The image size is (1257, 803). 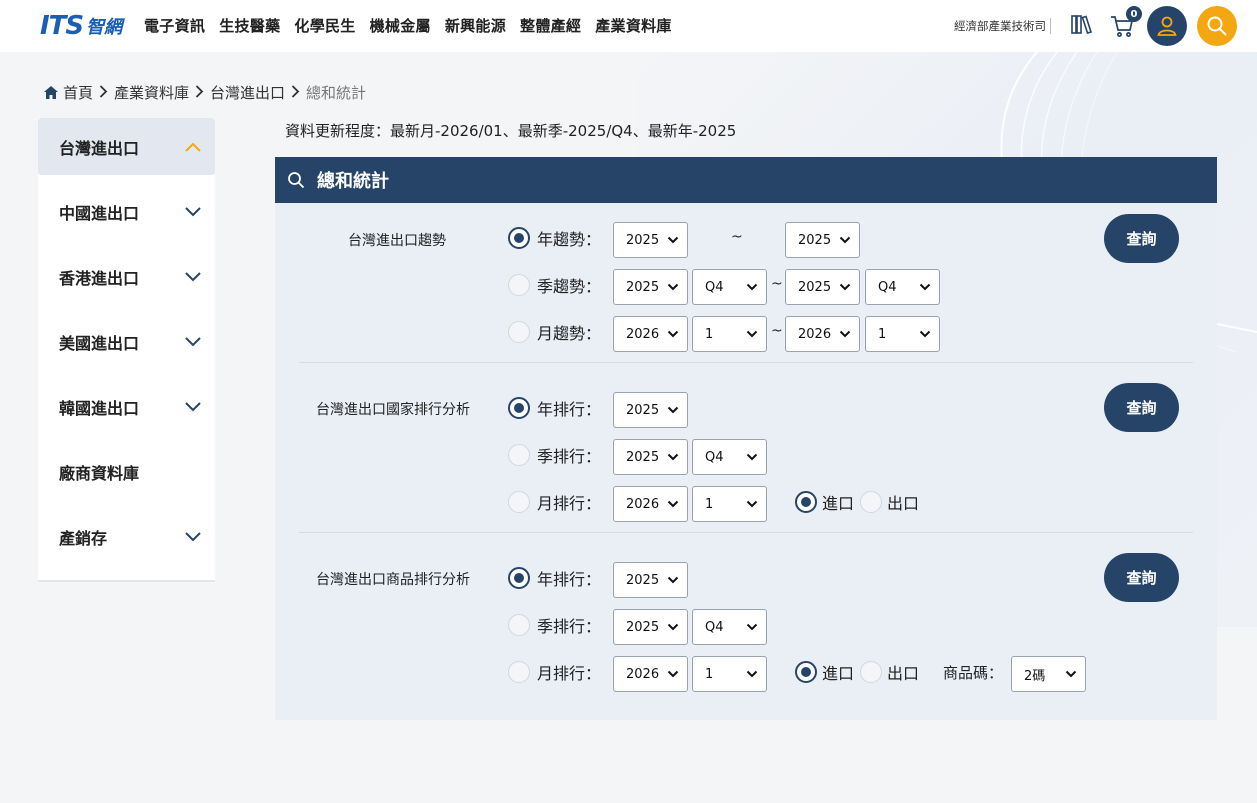 What do you see at coordinates (729, 674) in the screenshot?
I see `product-month-m-select: 1` at bounding box center [729, 674].